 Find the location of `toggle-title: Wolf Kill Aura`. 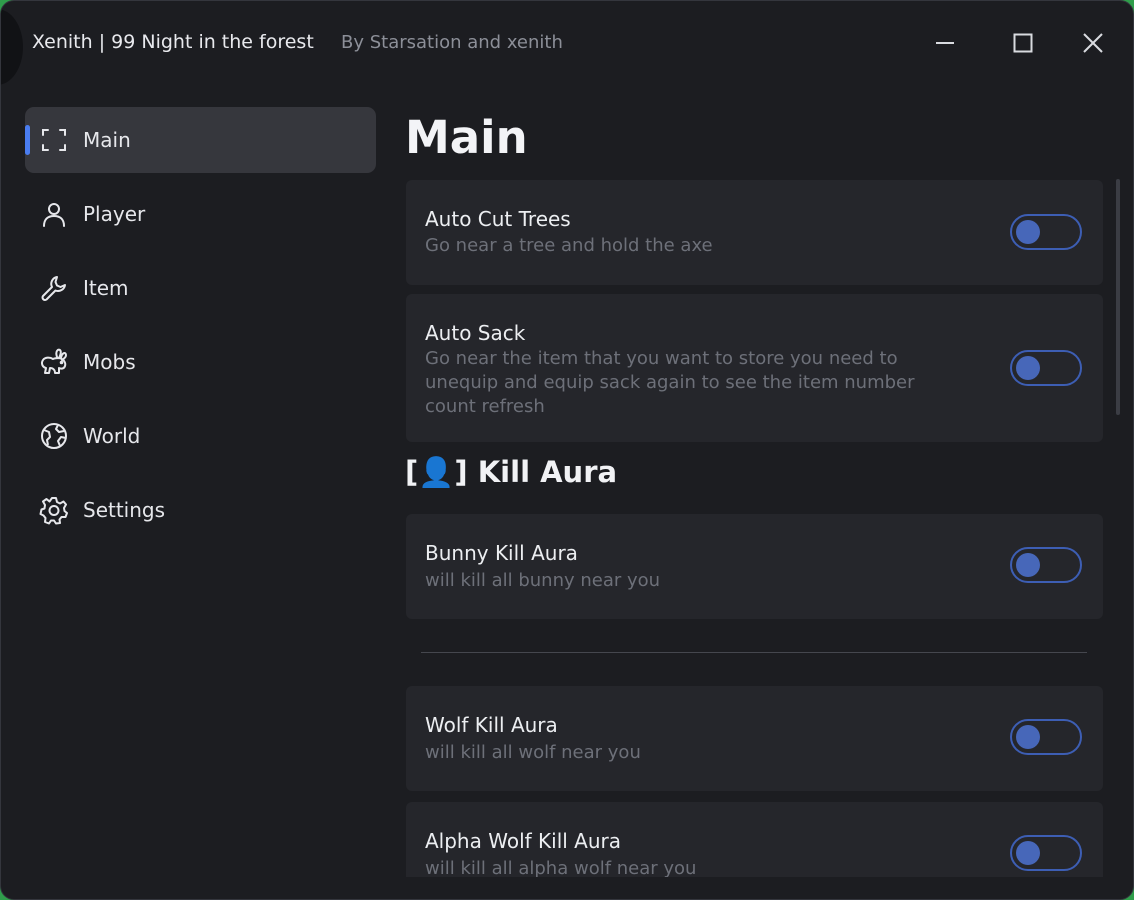

toggle-title: Wolf Kill Aura is located at coordinates (491, 725).